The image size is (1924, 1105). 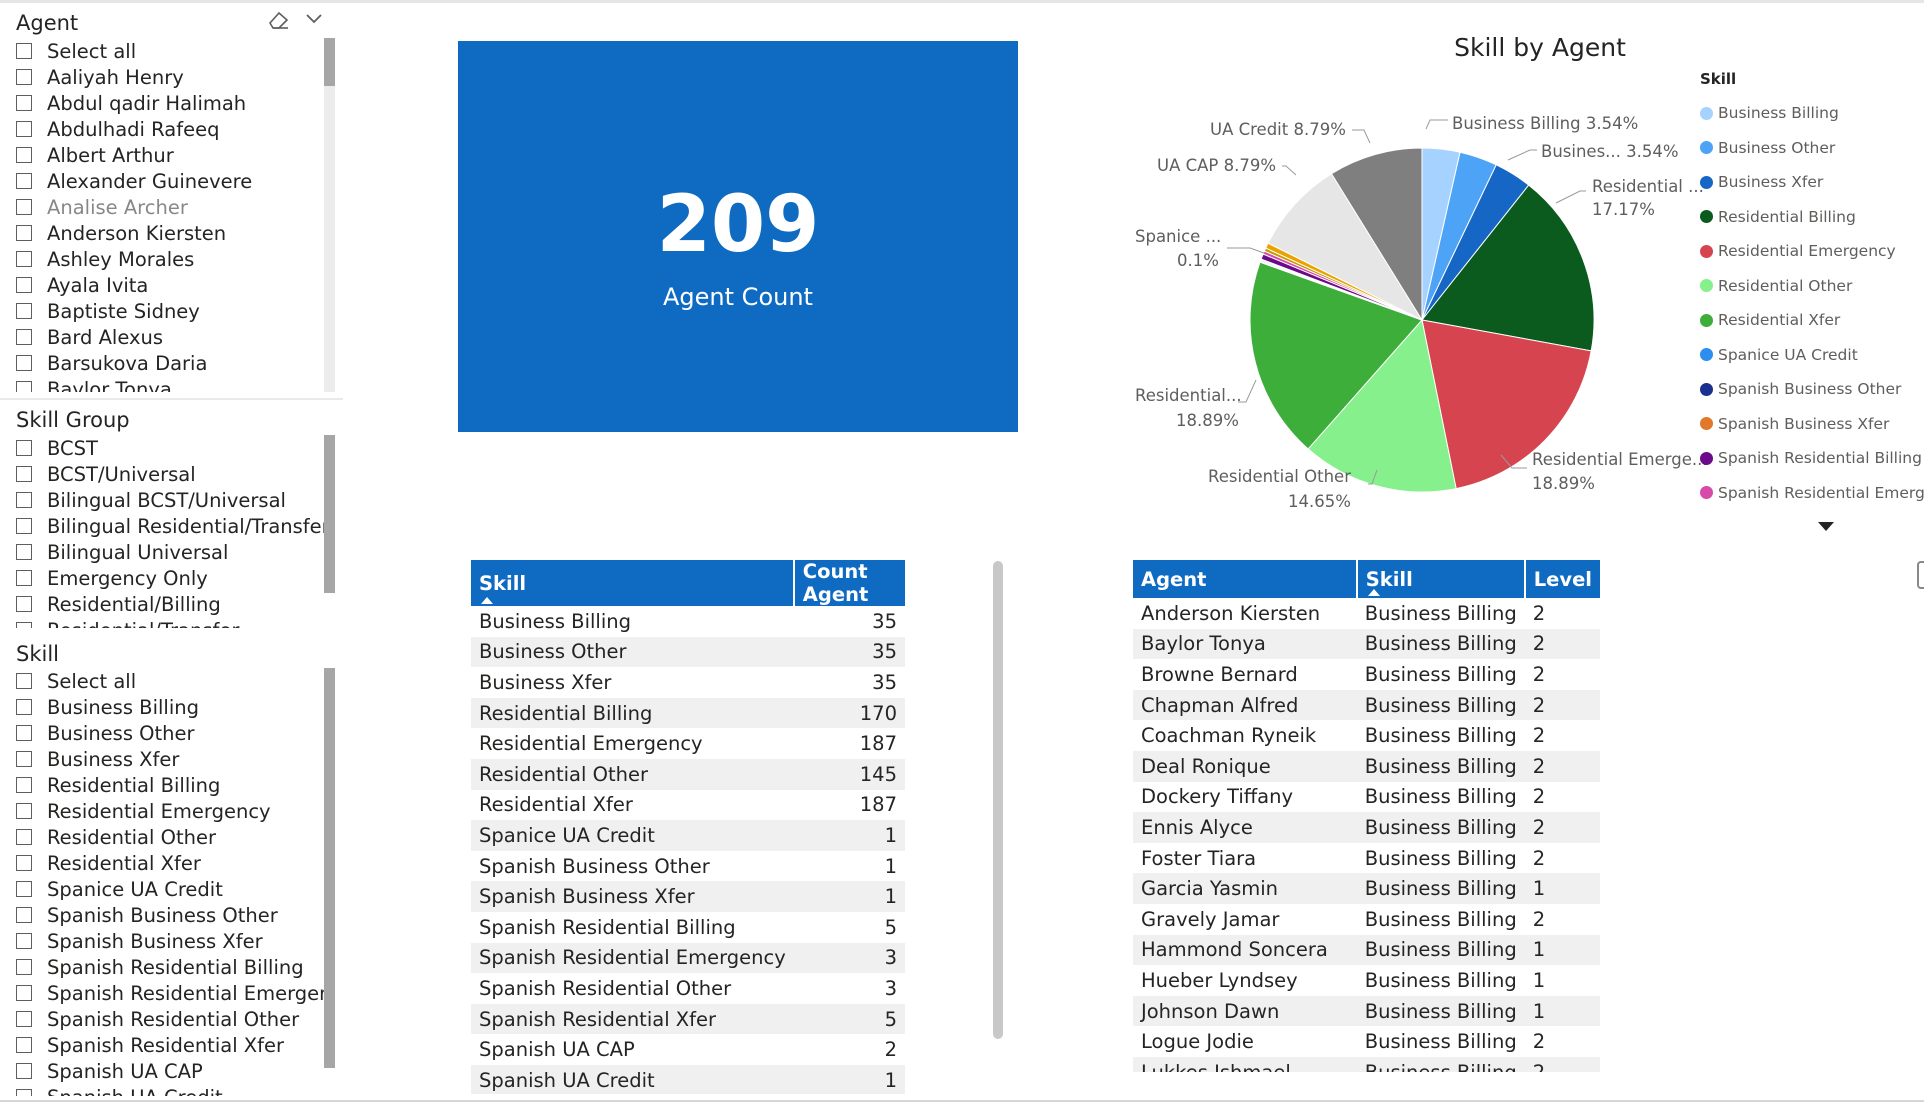 I want to click on pie-slice-spanish-residential-xfer, so click(x=1344, y=281).